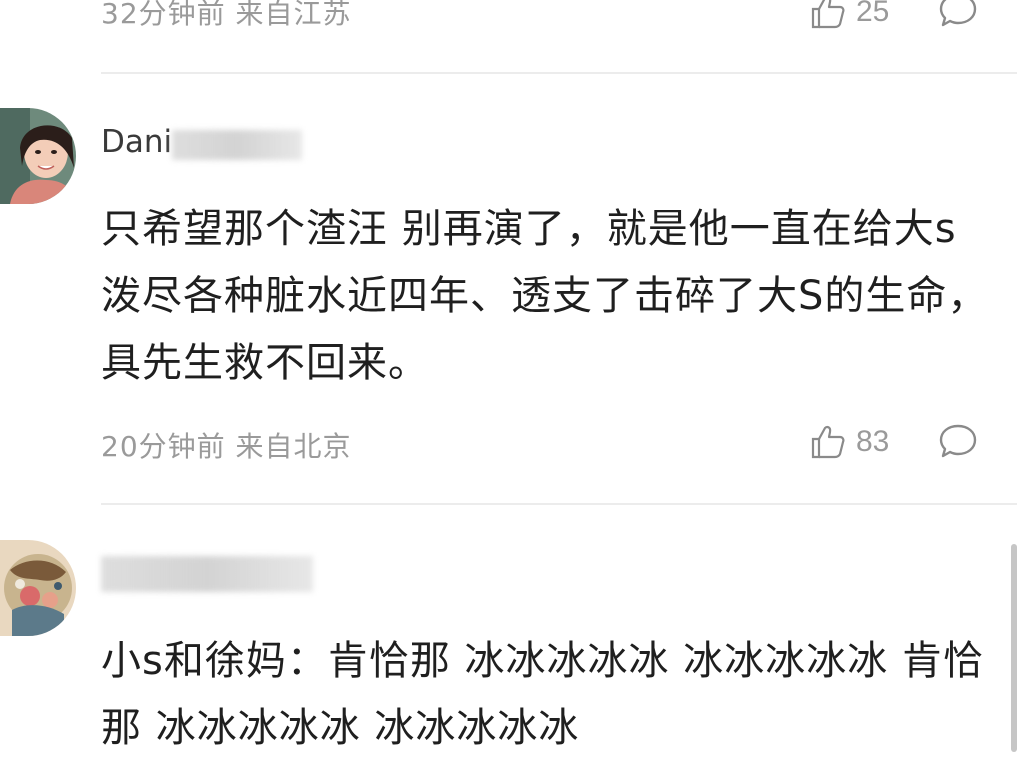  What do you see at coordinates (226, 15) in the screenshot?
I see `comment-meta: 32分钟前 来自江苏` at bounding box center [226, 15].